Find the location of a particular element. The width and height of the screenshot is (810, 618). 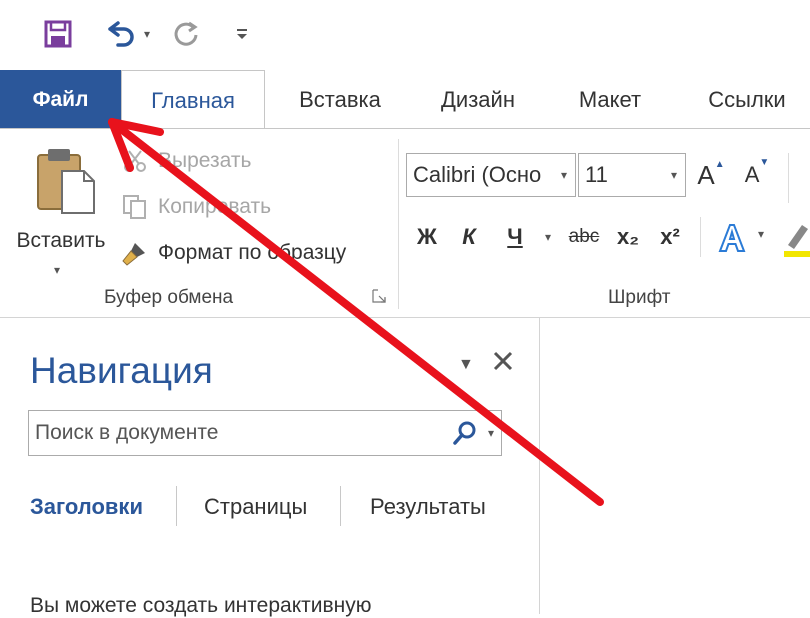

pane-options-icon: ▼ is located at coordinates (466, 365).